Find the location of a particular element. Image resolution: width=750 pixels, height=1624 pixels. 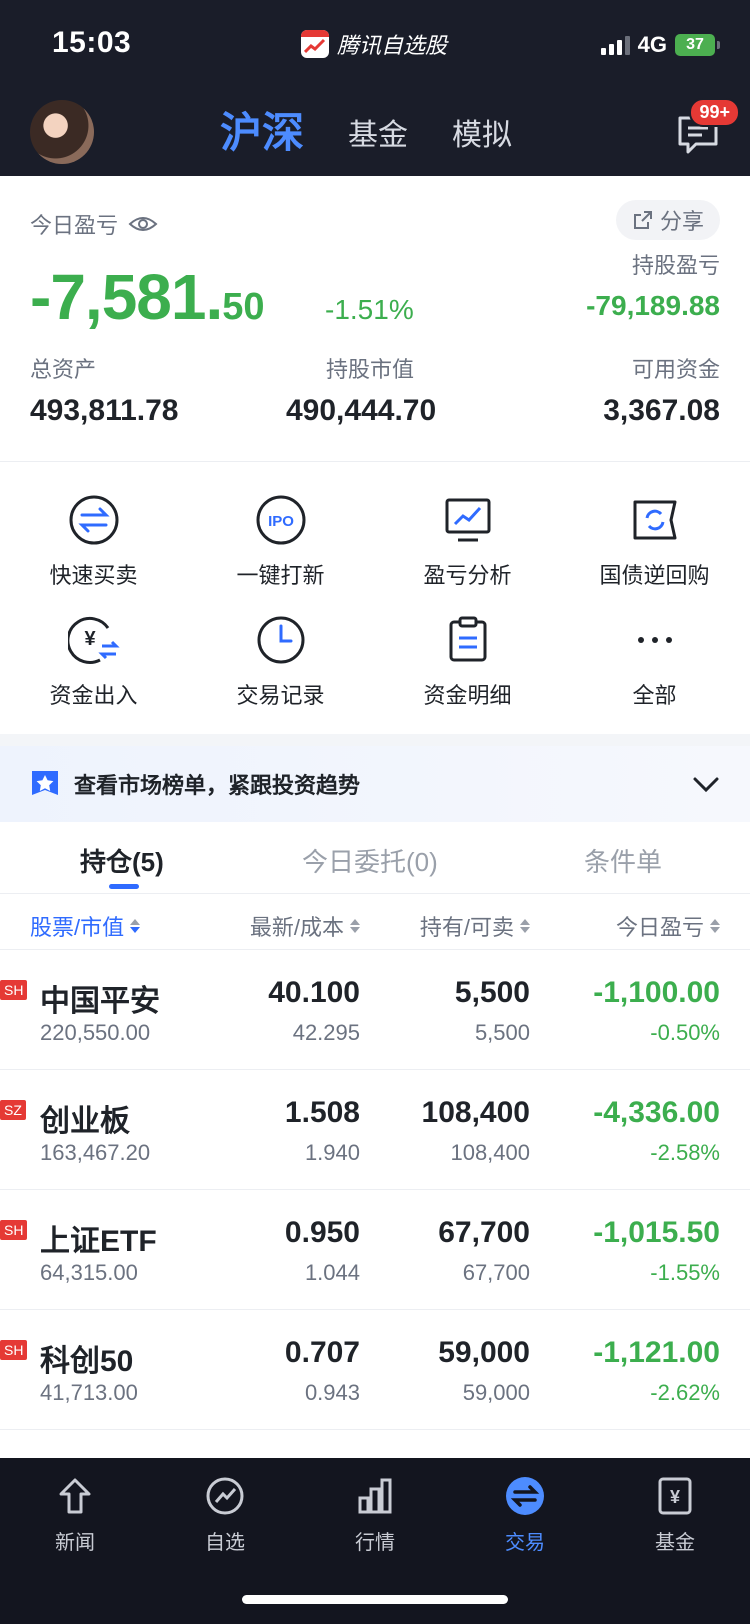

action-label: 一键打新 is located at coordinates (280, 575).